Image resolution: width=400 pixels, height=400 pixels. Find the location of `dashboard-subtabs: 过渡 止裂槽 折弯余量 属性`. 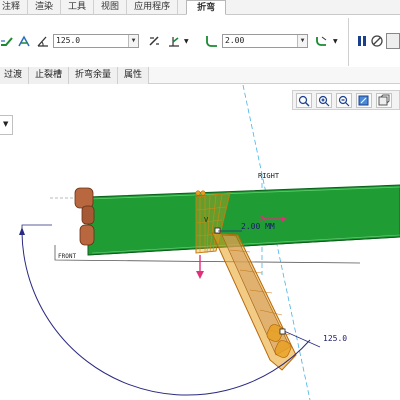

dashboard-subtabs: 过渡 止裂槽 折弯余量 属性 is located at coordinates (200, 75).